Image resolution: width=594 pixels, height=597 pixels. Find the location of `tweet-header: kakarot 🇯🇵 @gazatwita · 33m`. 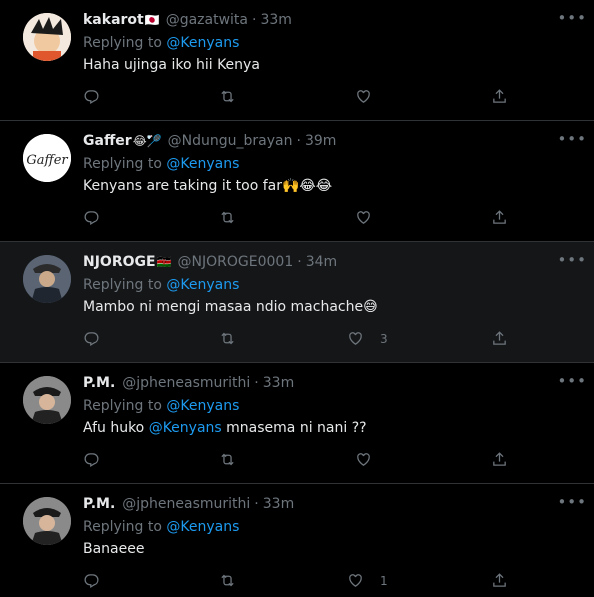

tweet-header: kakarot 🇯🇵 @gazatwita · 33m is located at coordinates (187, 20).